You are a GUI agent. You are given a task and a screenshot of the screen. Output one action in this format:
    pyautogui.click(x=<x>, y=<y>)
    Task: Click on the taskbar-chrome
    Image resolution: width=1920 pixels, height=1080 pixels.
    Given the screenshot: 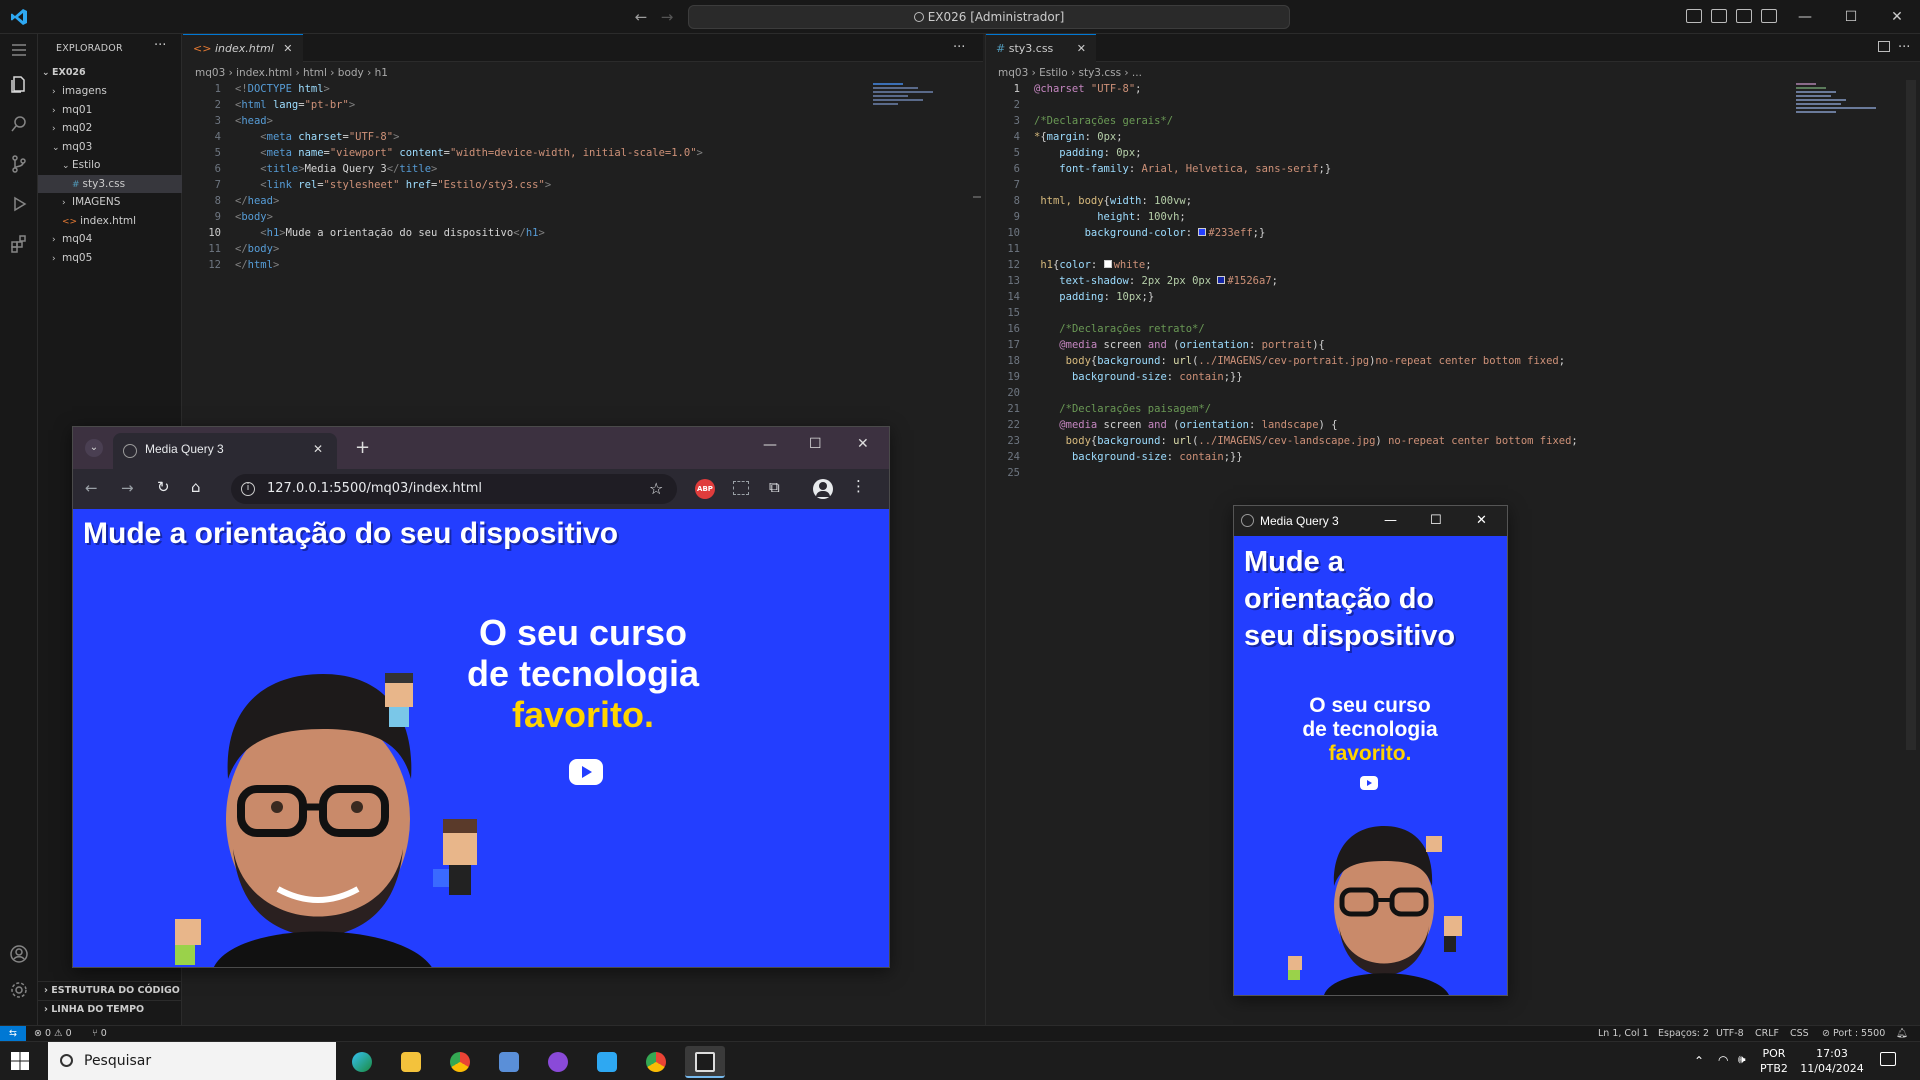 What is the action you would take?
    pyautogui.click(x=460, y=1062)
    